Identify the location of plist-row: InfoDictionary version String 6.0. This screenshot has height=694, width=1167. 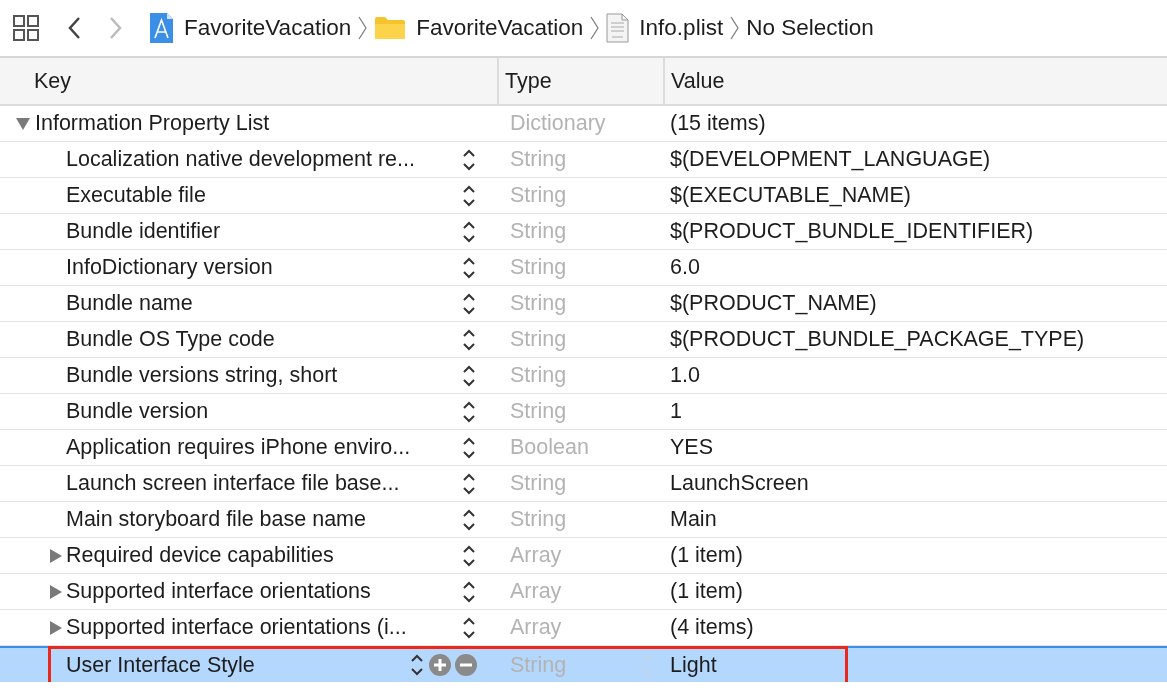
(583, 268).